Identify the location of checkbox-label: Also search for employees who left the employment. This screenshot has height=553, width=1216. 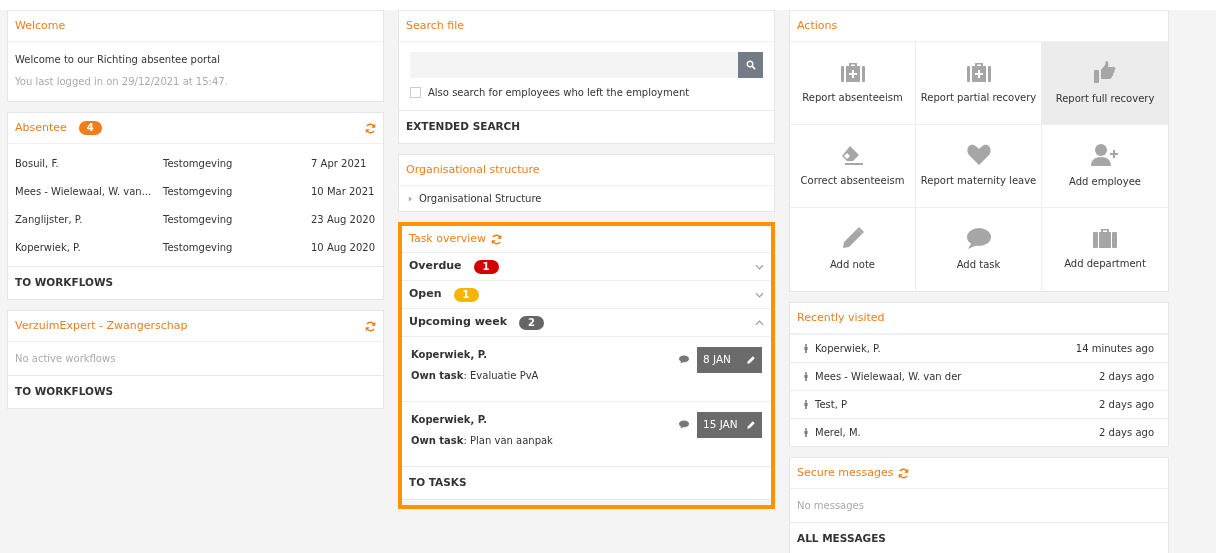
(559, 93).